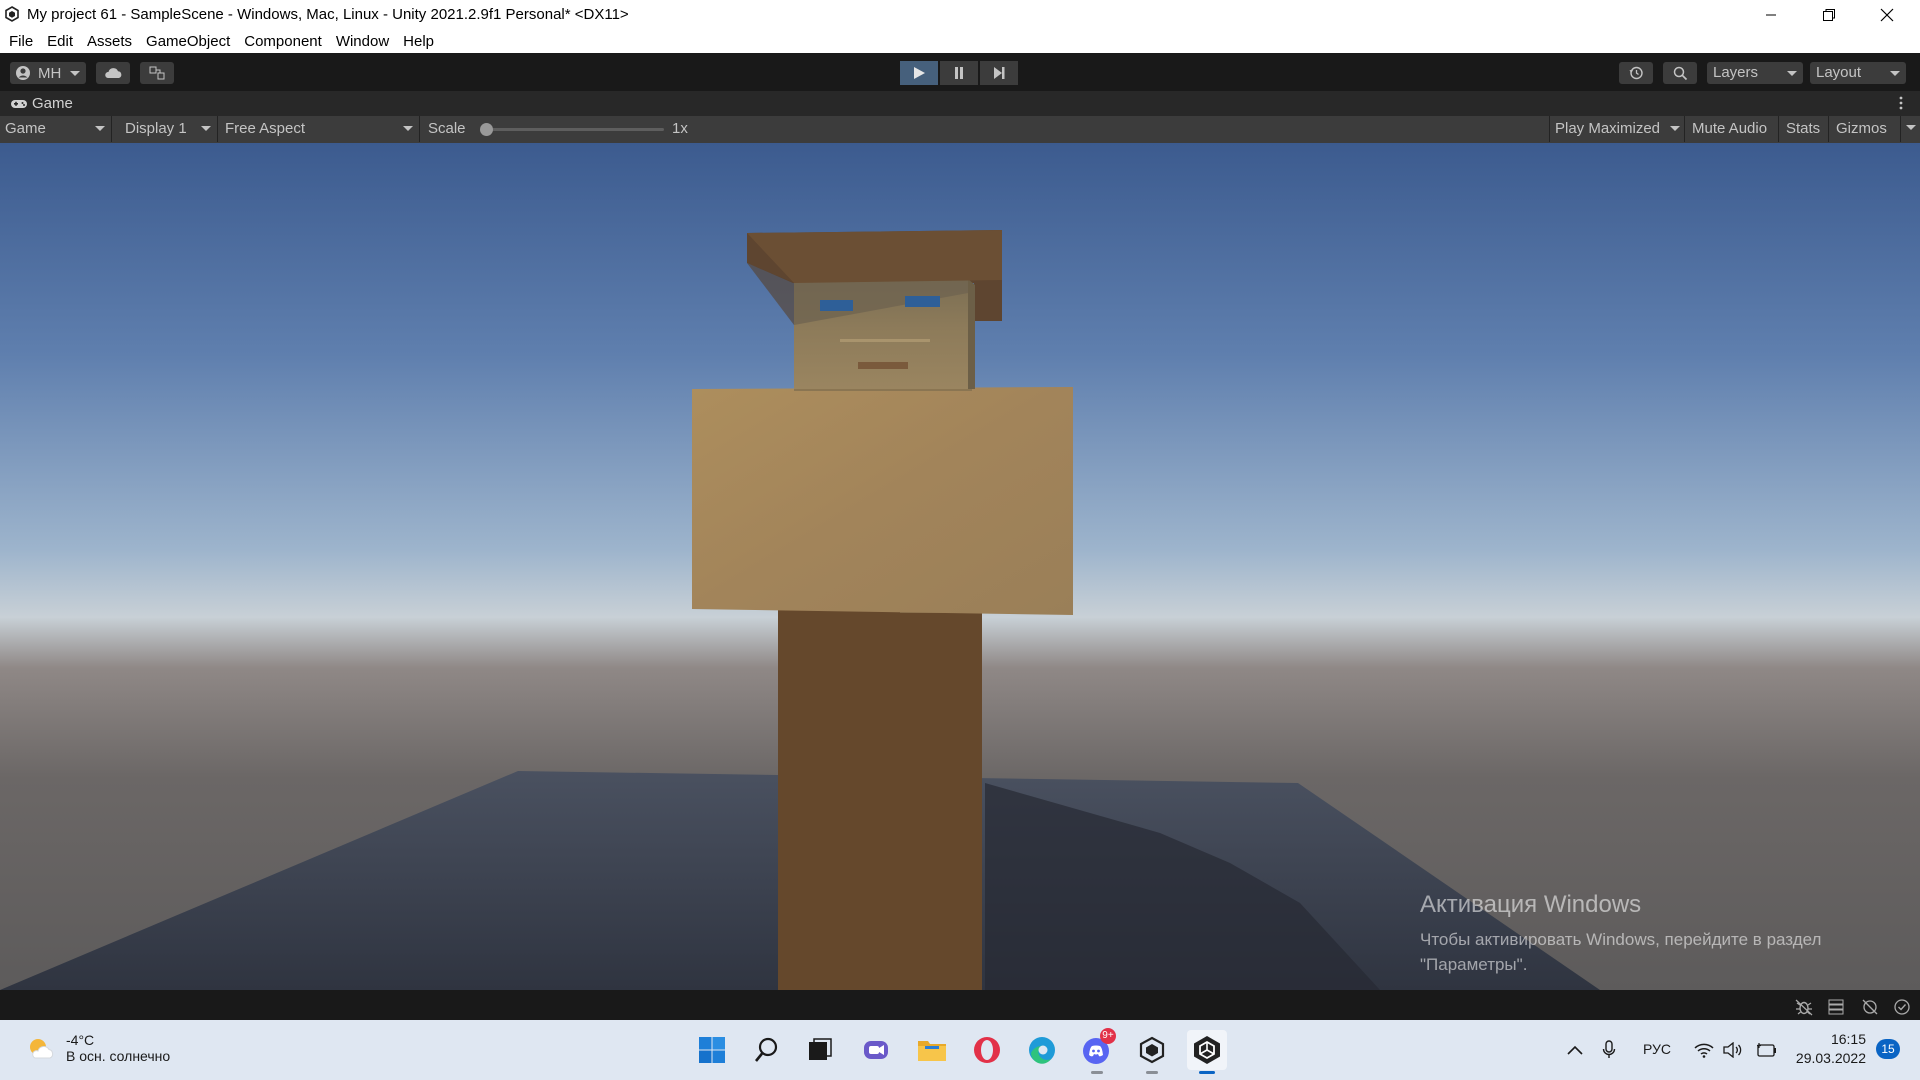 The height and width of the screenshot is (1080, 1920). I want to click on edge-icon, so click(1042, 1050).